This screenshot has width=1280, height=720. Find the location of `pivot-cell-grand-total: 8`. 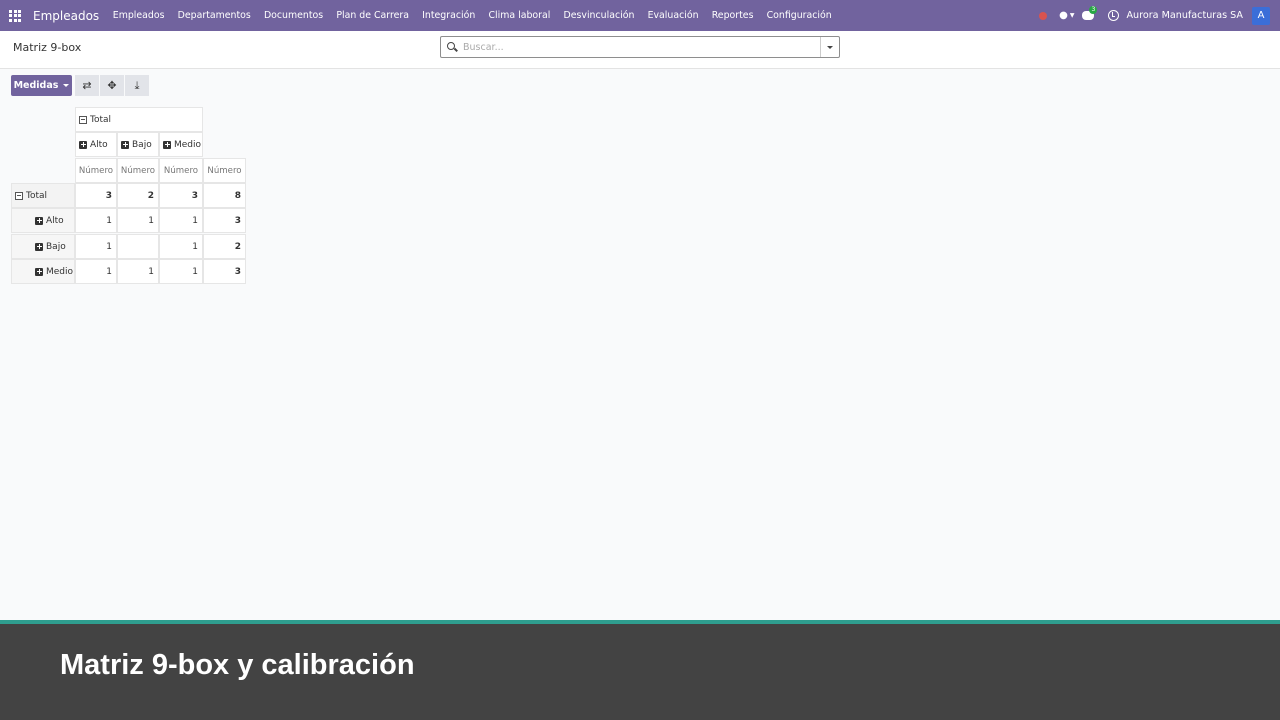

pivot-cell-grand-total: 8 is located at coordinates (224, 195).